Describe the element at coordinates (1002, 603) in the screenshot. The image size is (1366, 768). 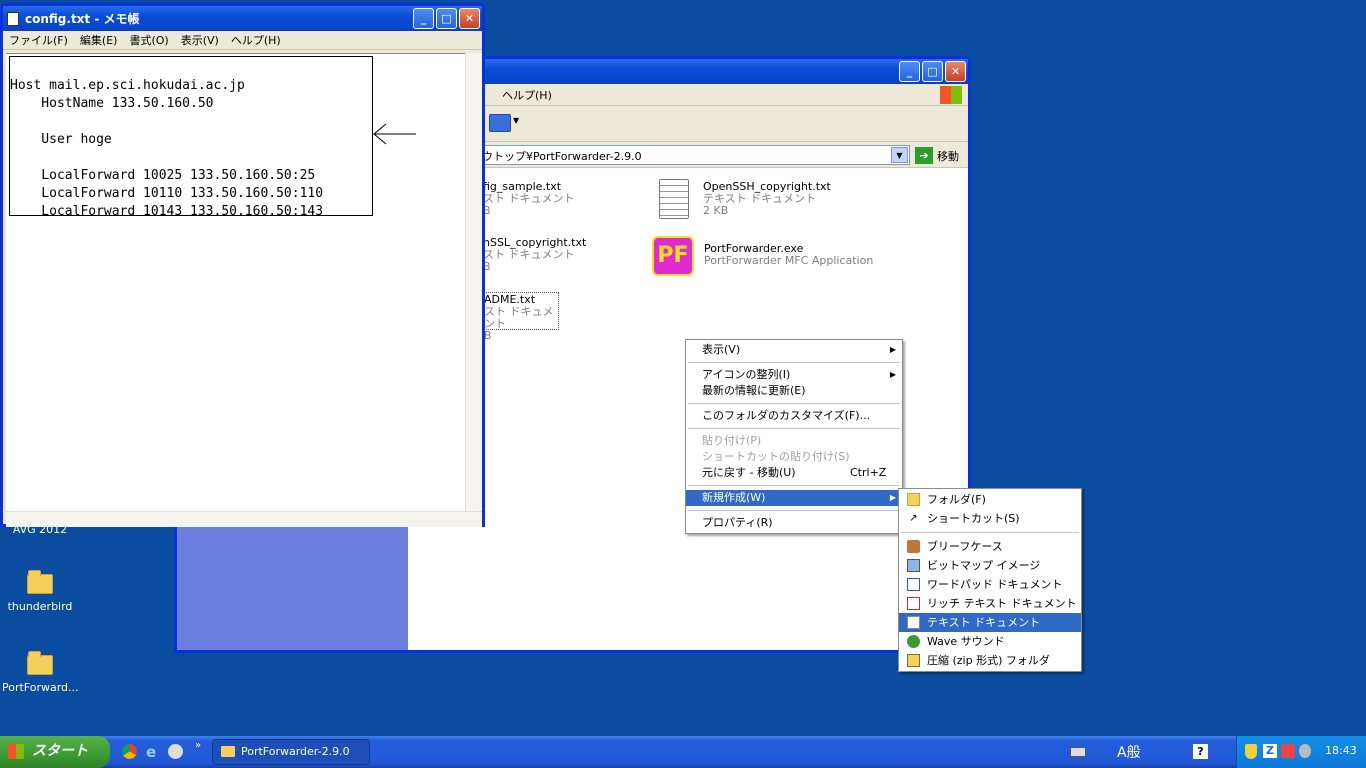
I see `menu-label: リッチ テキスト ドキュメント` at that location.